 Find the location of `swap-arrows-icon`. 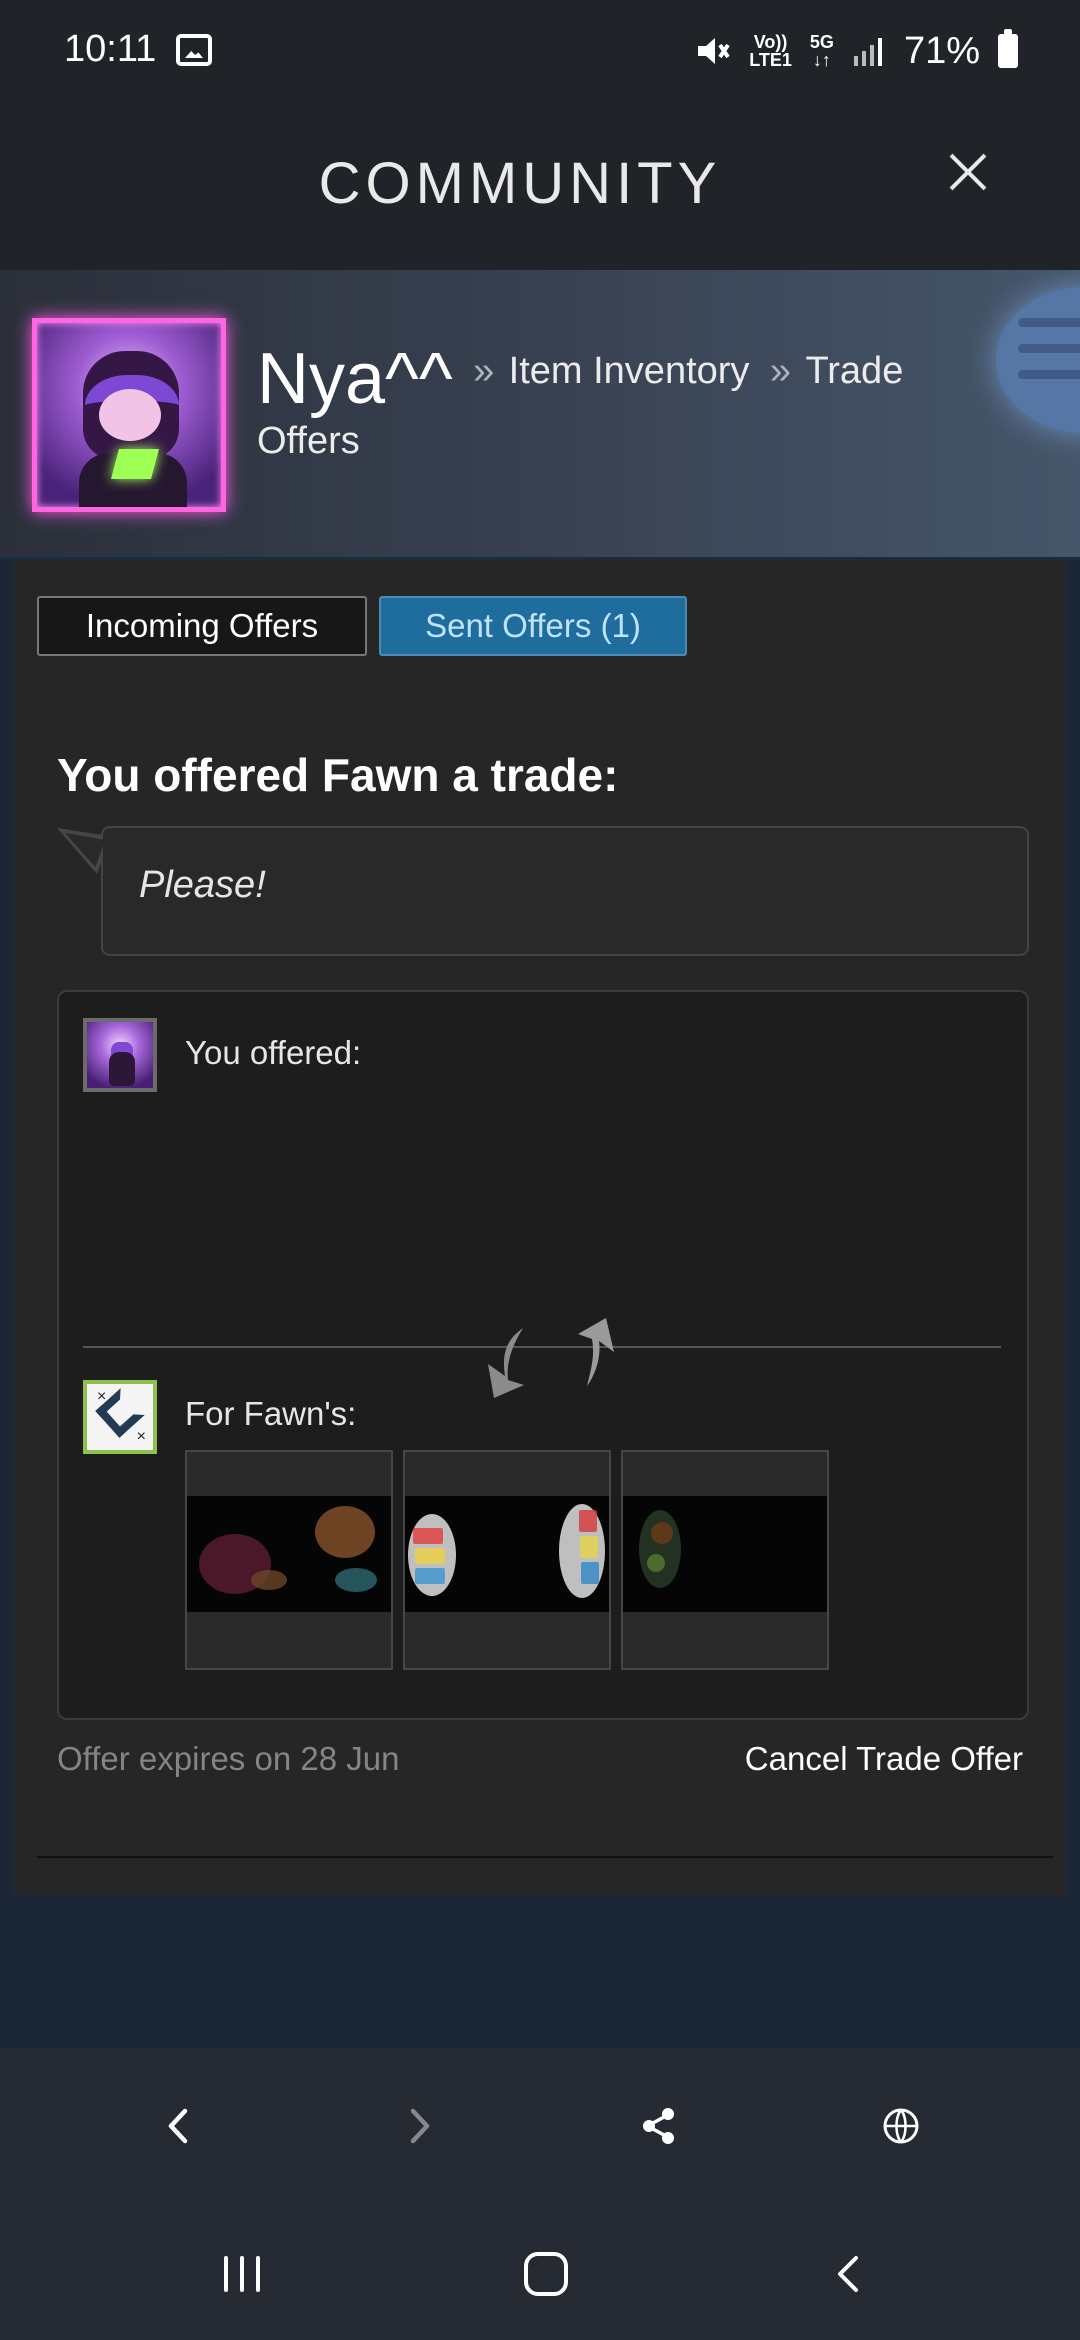

swap-arrows-icon is located at coordinates (551, 1358).